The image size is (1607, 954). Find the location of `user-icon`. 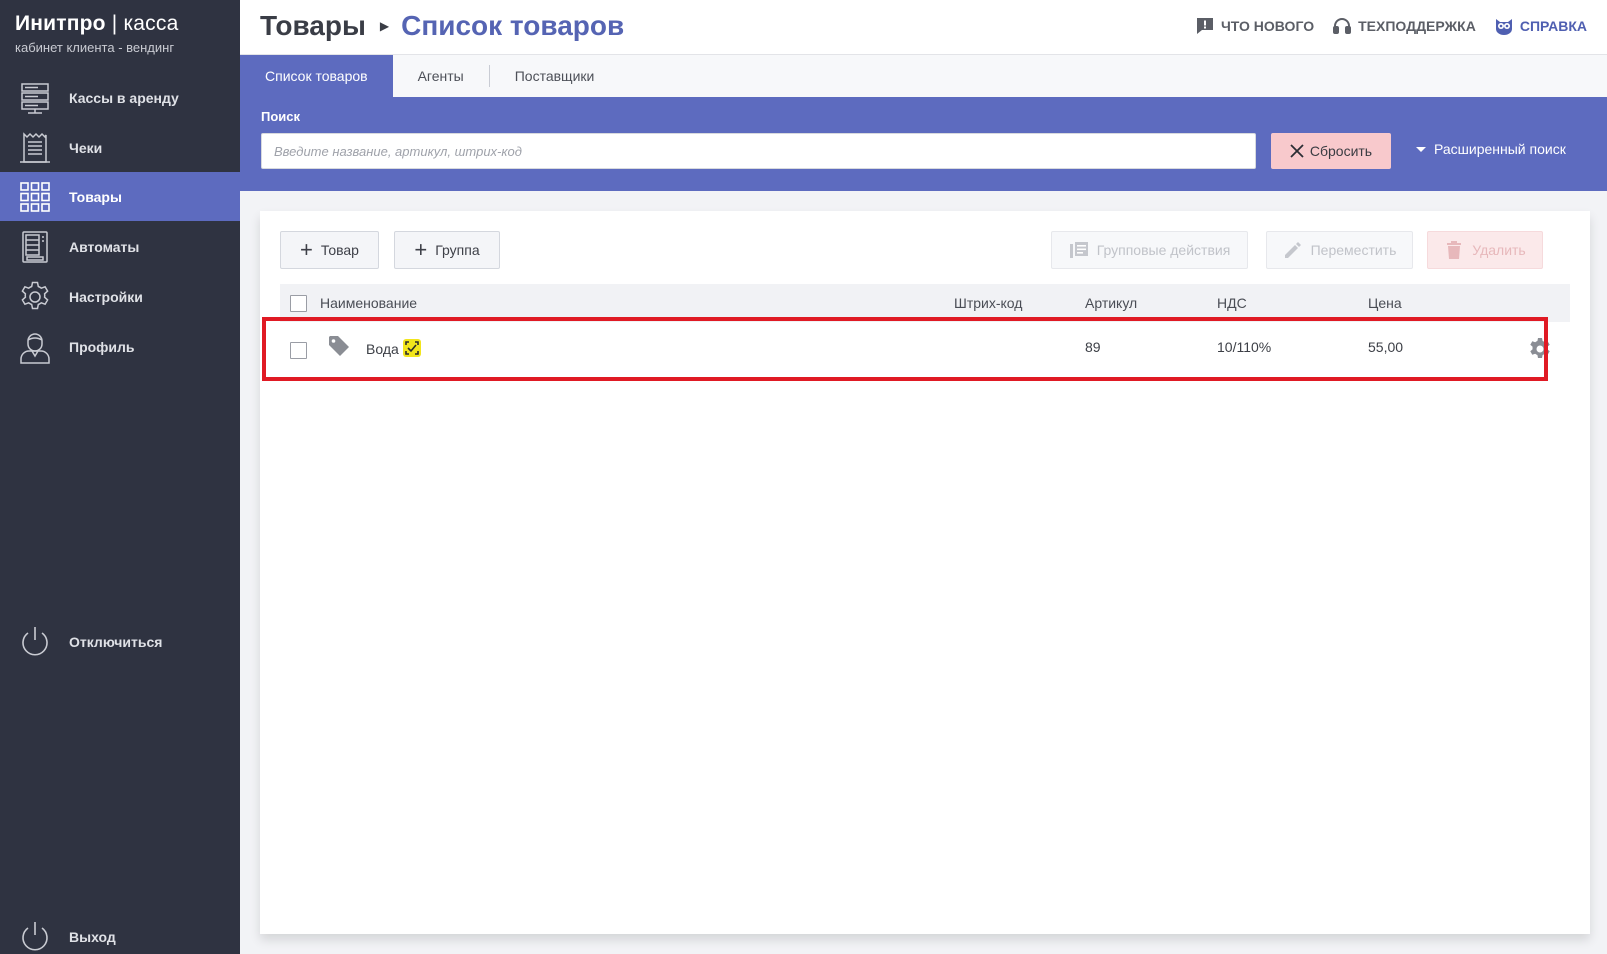

user-icon is located at coordinates (35, 347).